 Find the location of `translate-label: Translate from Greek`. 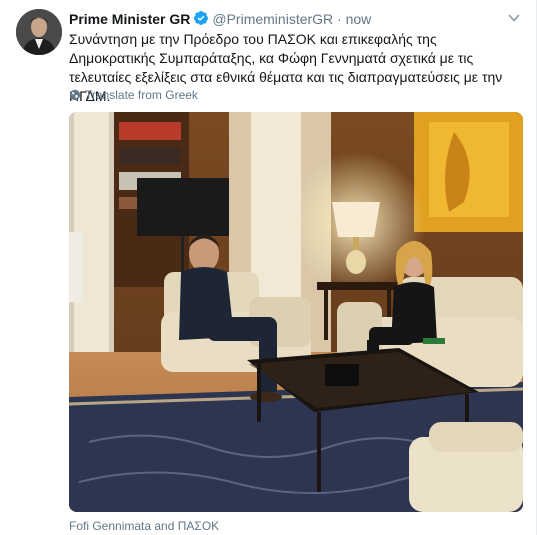

translate-label: Translate from Greek is located at coordinates (141, 95).